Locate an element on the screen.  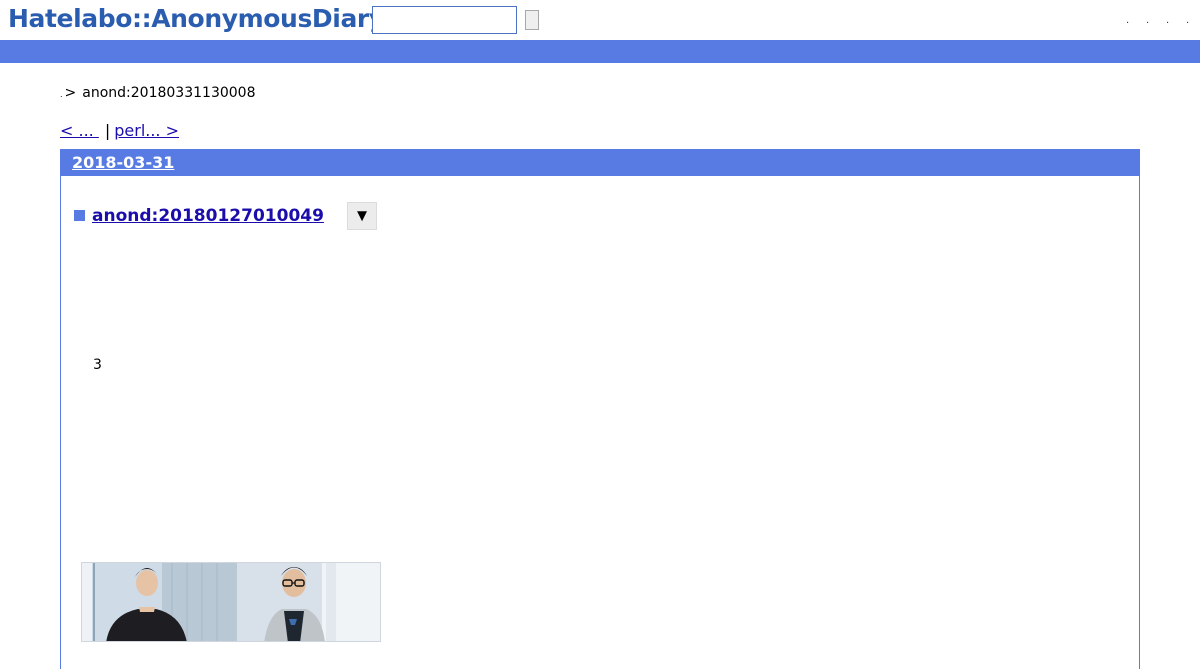
entry-body-text: 3 is located at coordinates (97, 365).